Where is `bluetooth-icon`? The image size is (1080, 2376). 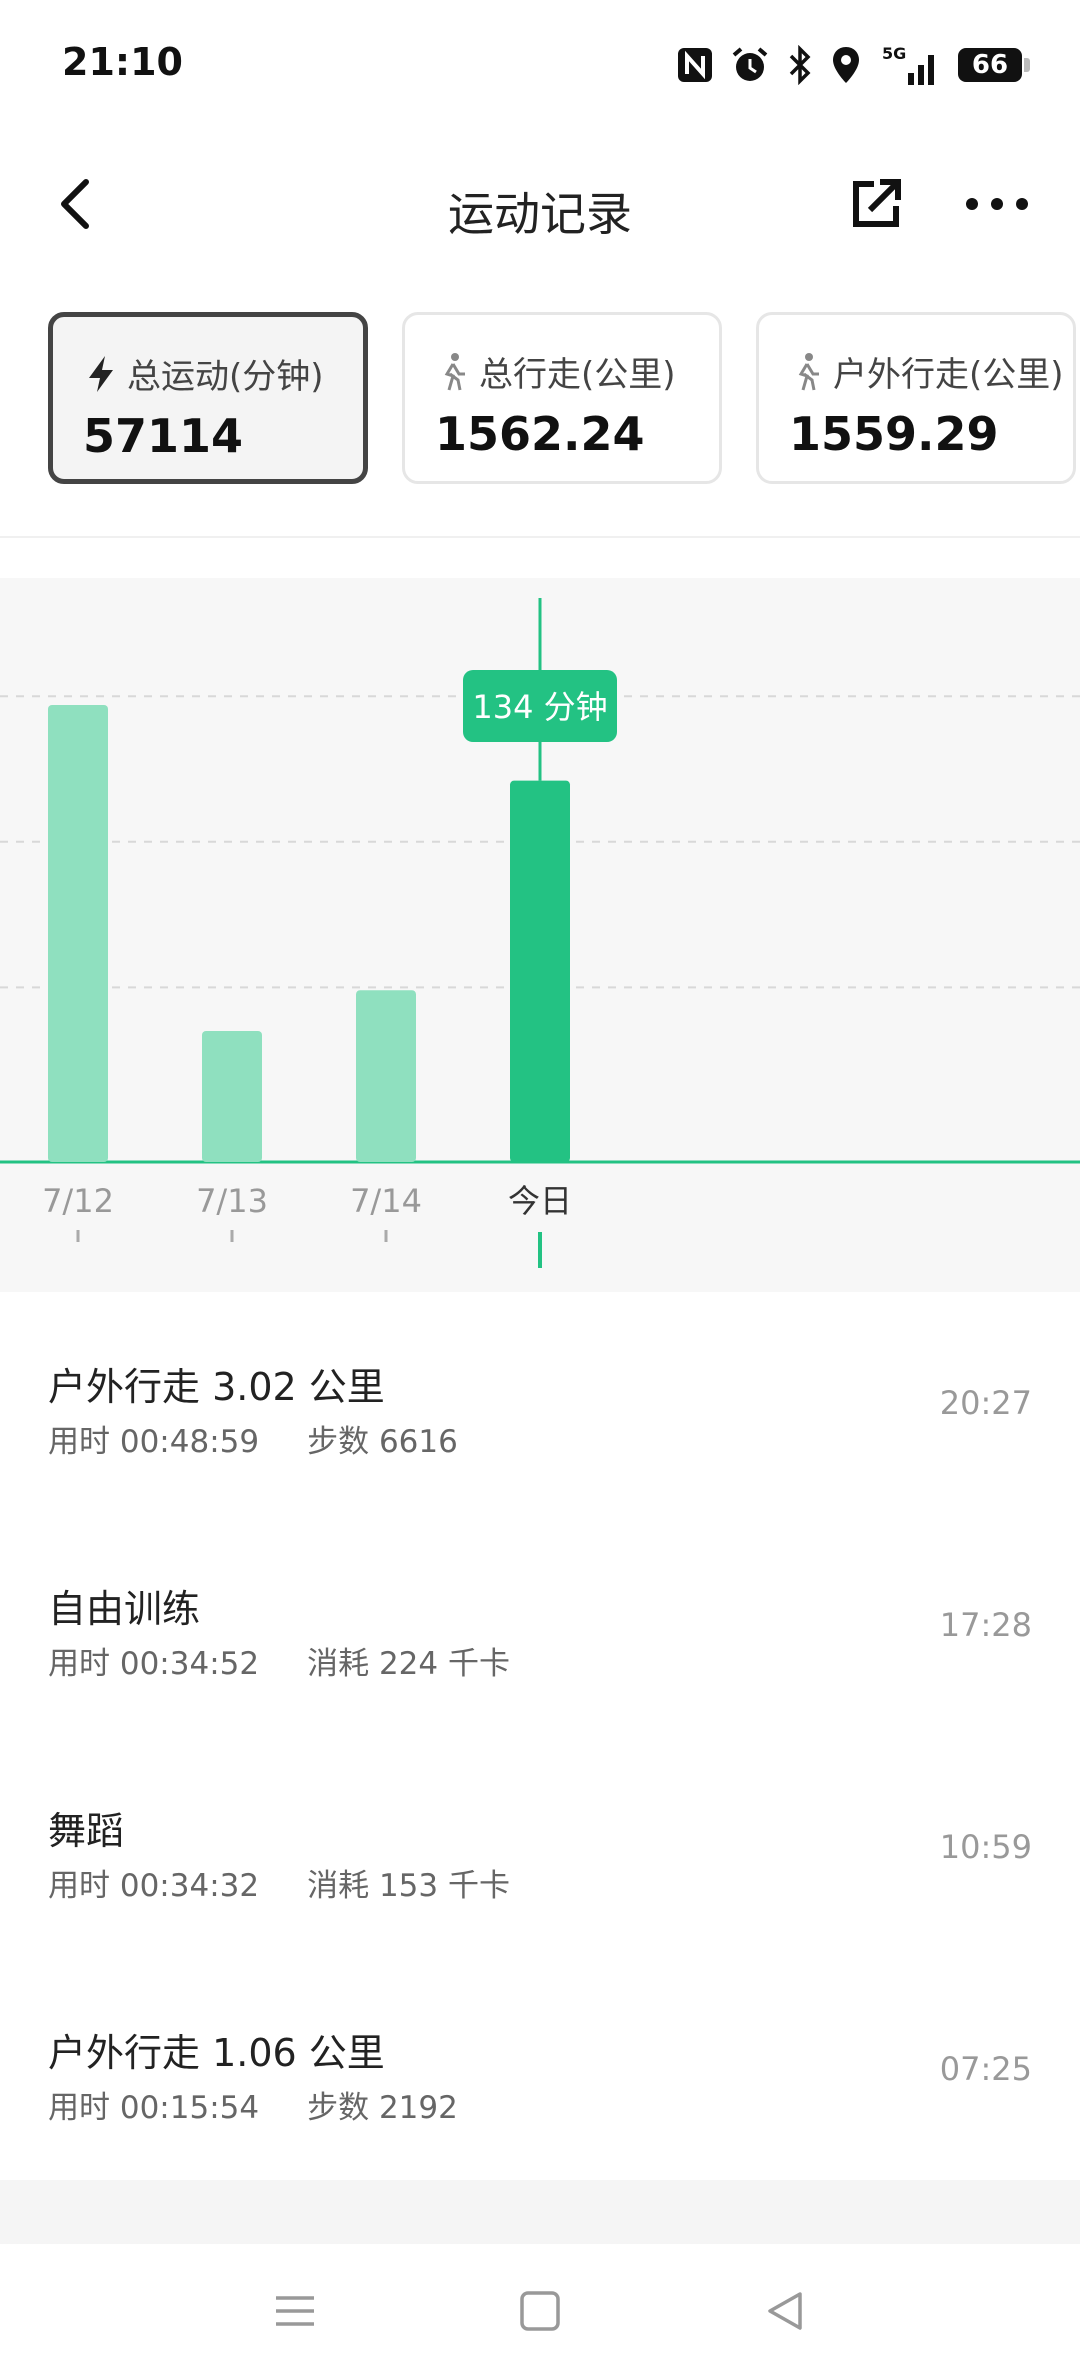
bluetooth-icon is located at coordinates (800, 65).